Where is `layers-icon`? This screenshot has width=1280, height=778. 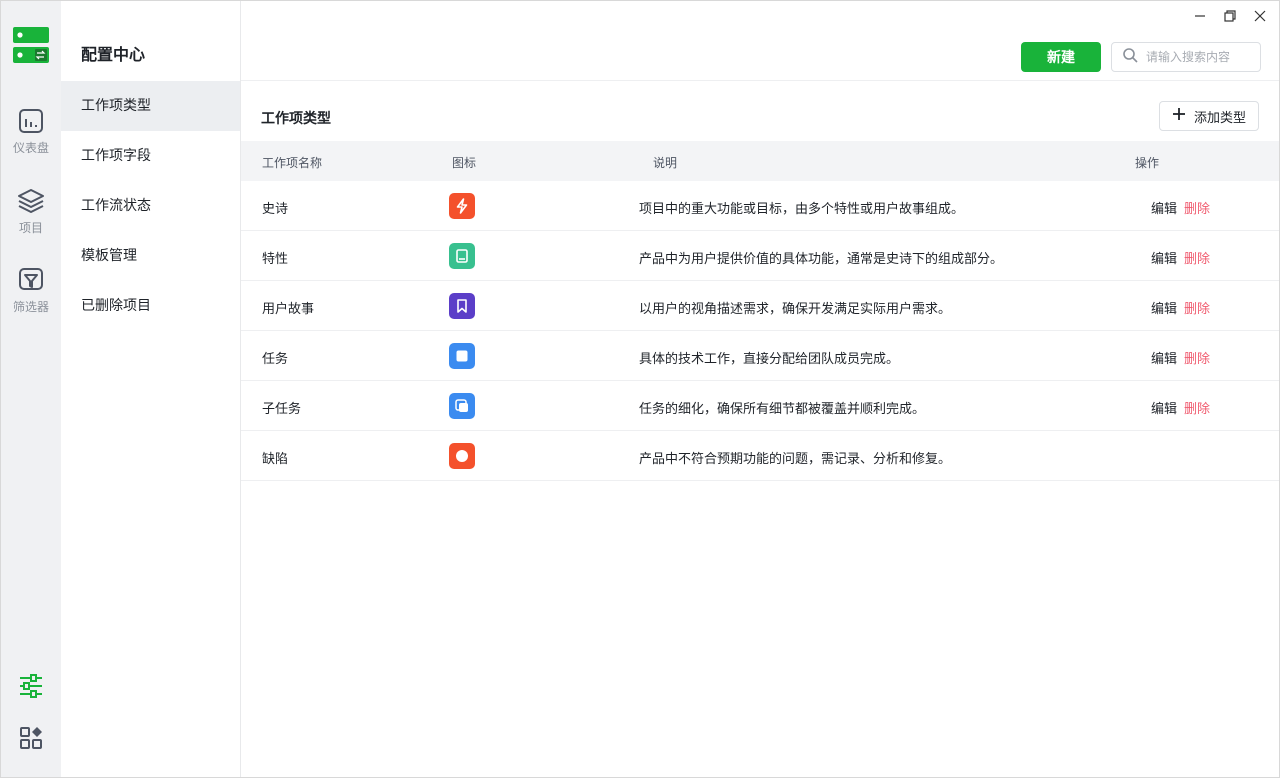
layers-icon is located at coordinates (31, 201).